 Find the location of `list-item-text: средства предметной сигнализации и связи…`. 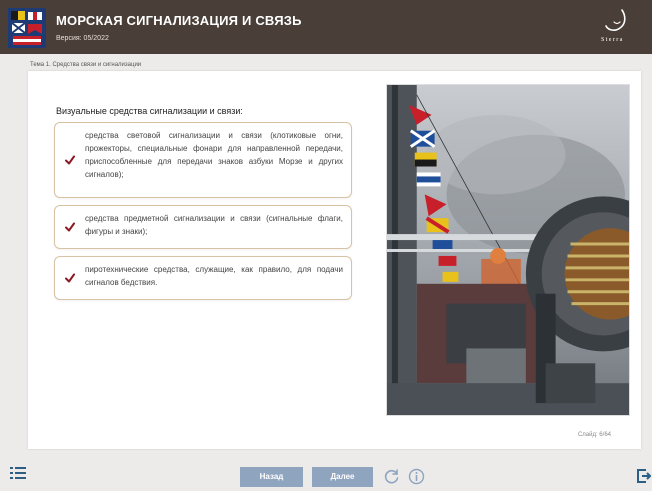

list-item-text: средства предметной сигнализации и связи… is located at coordinates (214, 225).